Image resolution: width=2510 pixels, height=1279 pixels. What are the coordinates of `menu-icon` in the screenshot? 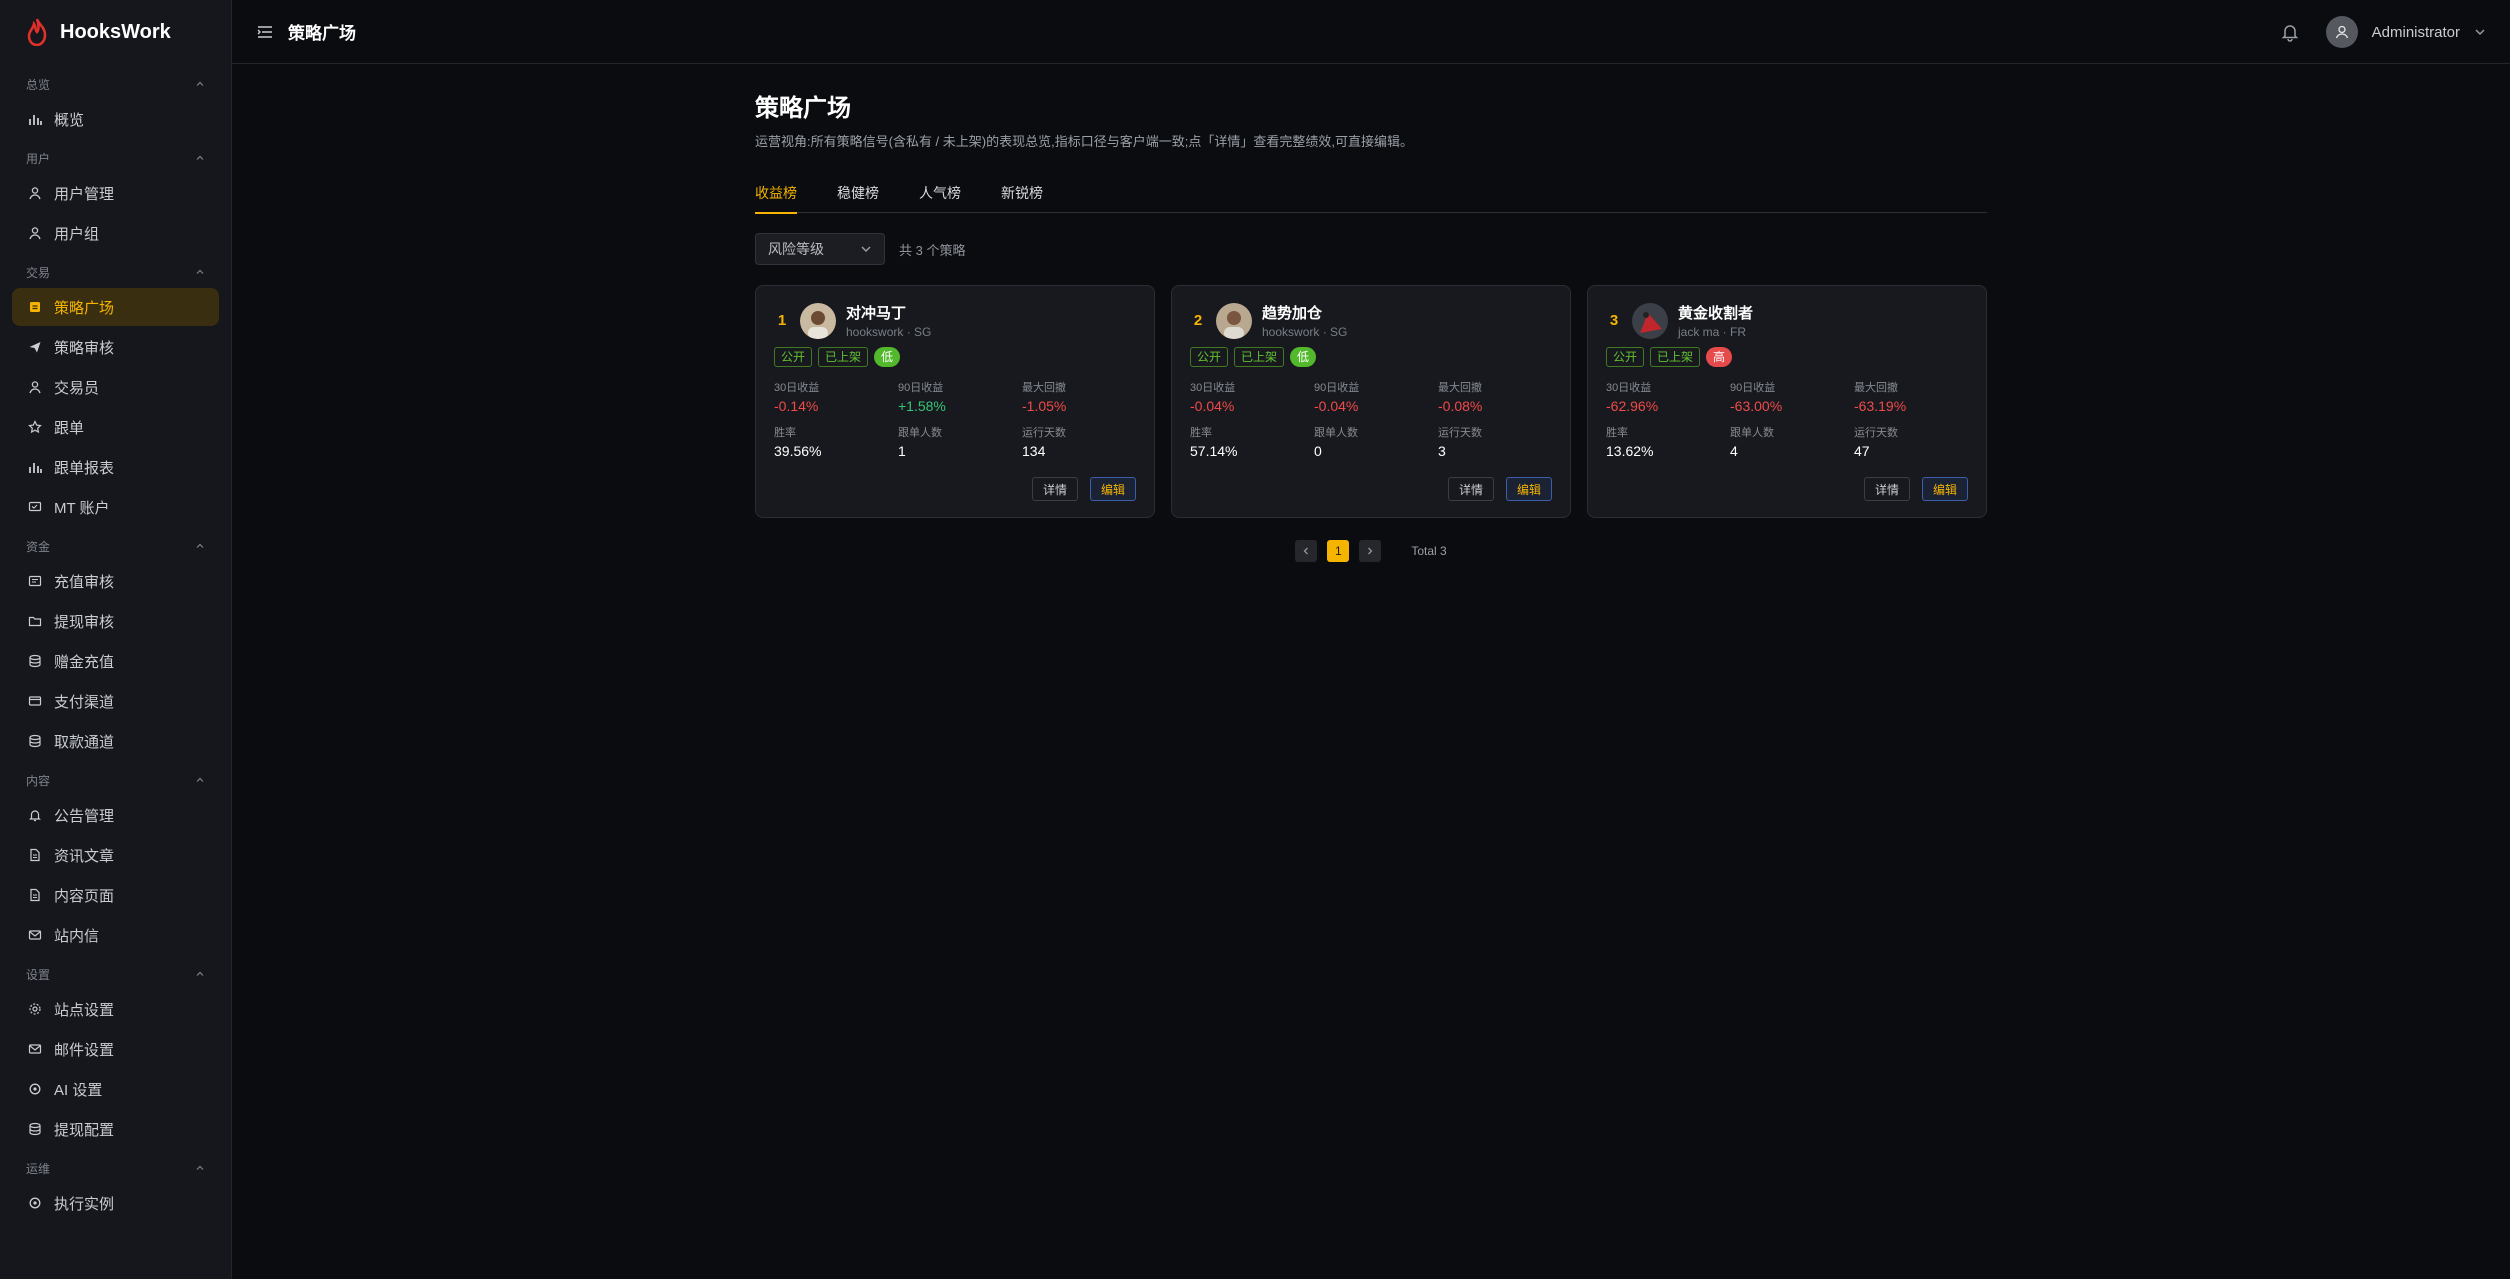 It's located at (265, 32).